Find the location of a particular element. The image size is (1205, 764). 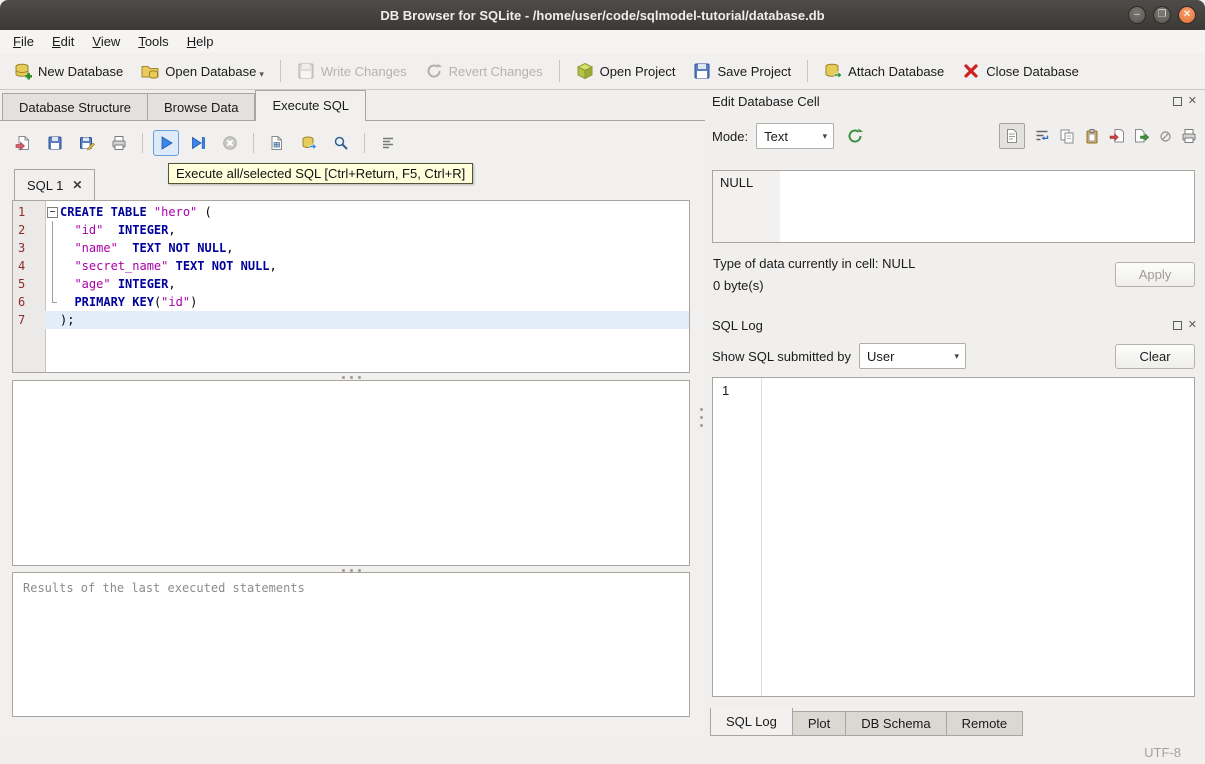

revert-changes-label: Revert Changes is located at coordinates (495, 71).